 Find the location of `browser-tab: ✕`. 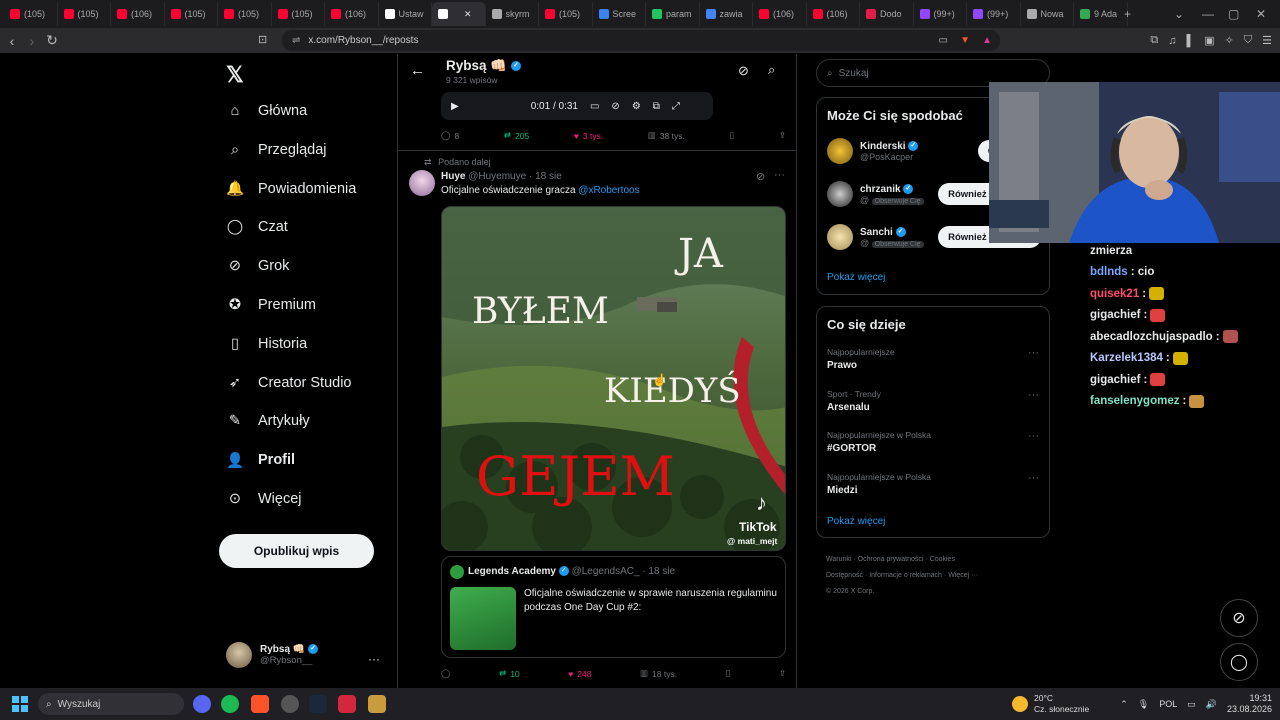

browser-tab: ✕ is located at coordinates (459, 14).